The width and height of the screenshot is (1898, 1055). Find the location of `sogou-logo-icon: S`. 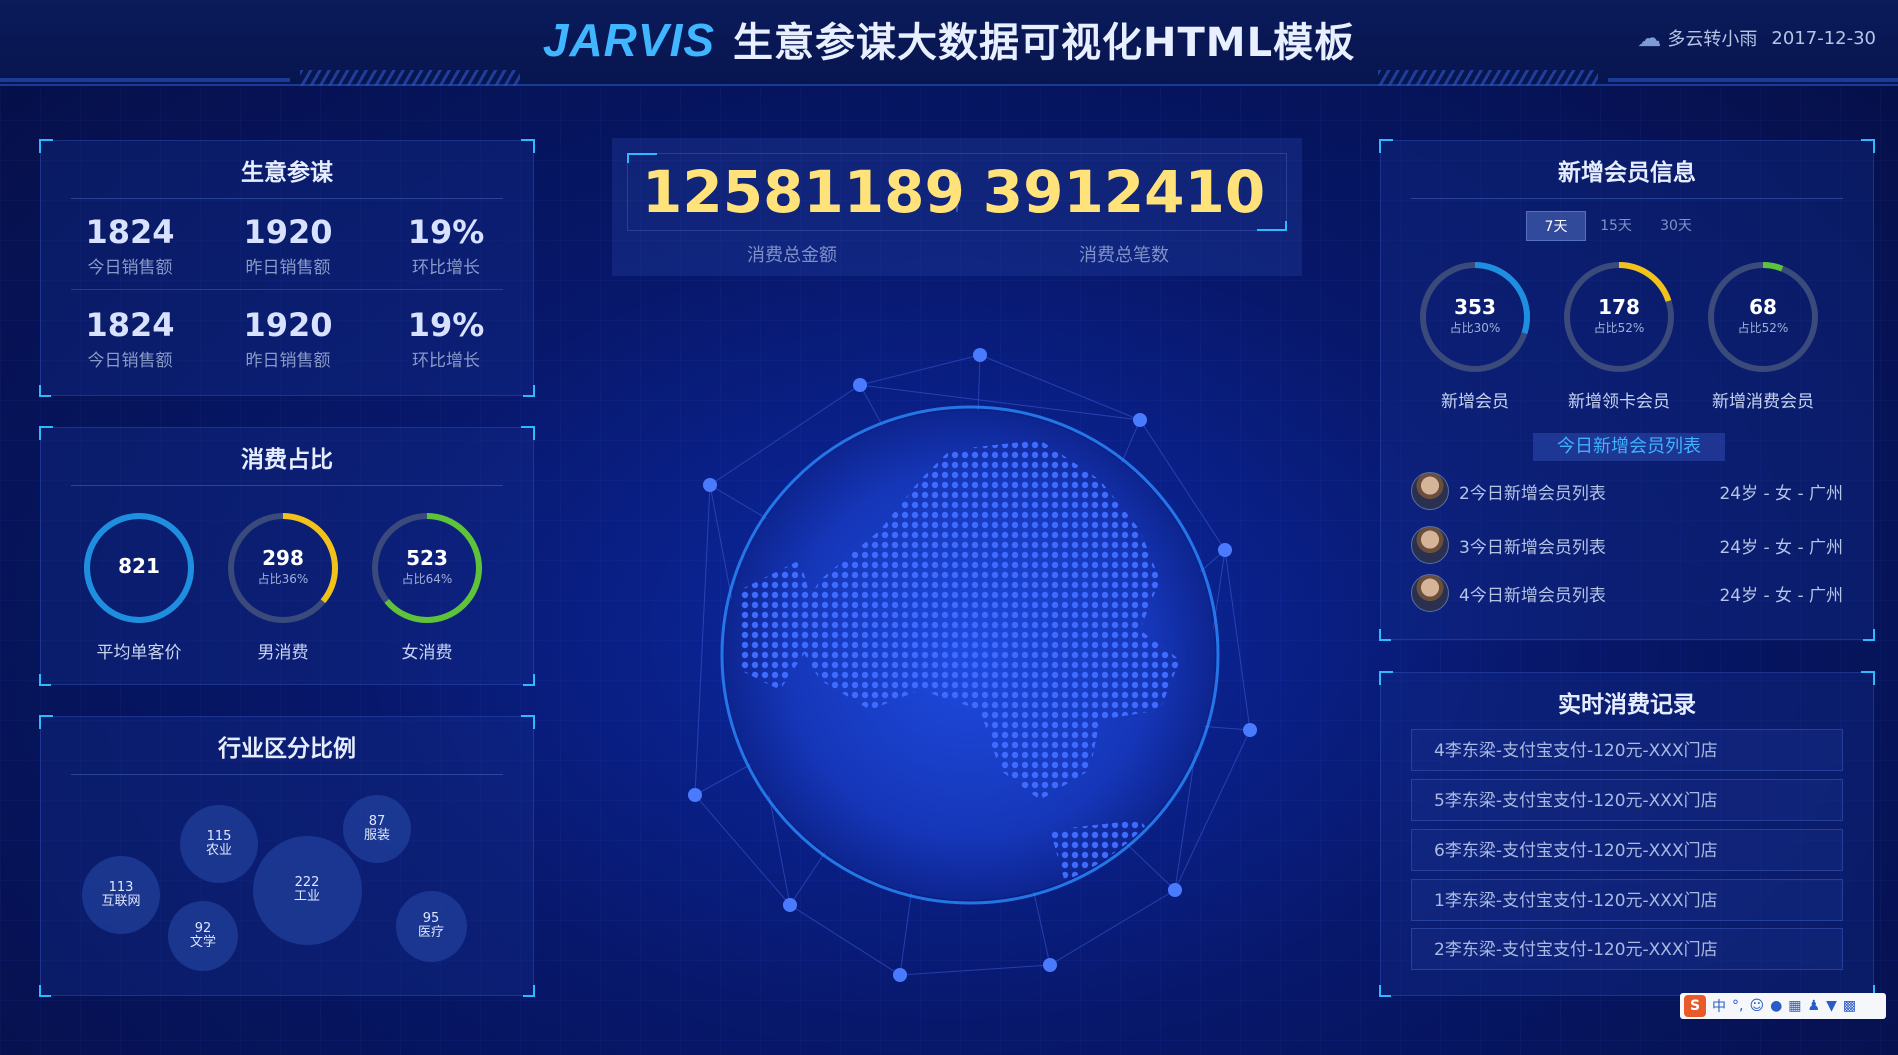

sogou-logo-icon: S is located at coordinates (1695, 1006).